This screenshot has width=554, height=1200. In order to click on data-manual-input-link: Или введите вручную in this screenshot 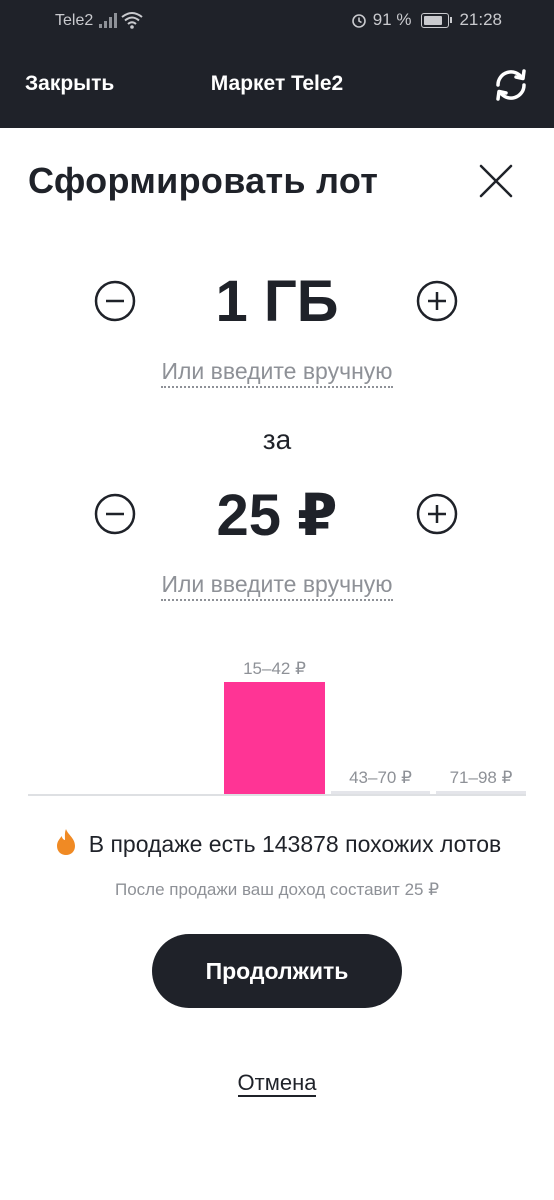, I will do `click(277, 373)`.